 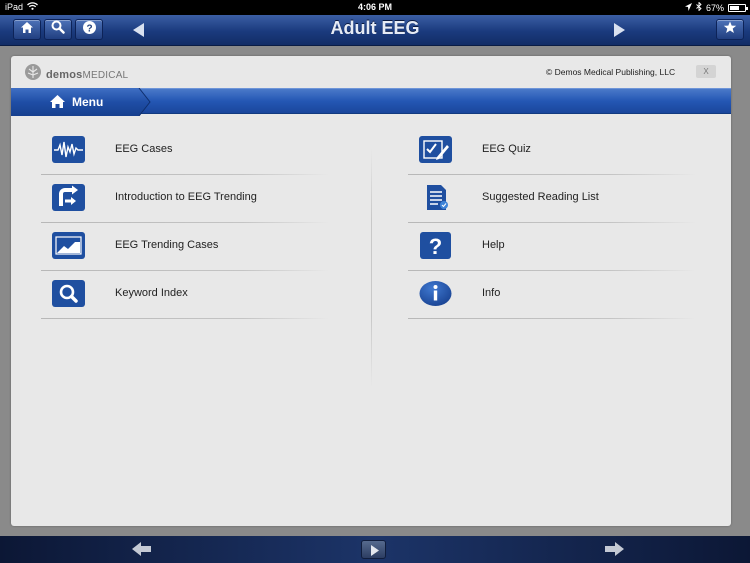 What do you see at coordinates (435, 197) in the screenshot?
I see `document-icon` at bounding box center [435, 197].